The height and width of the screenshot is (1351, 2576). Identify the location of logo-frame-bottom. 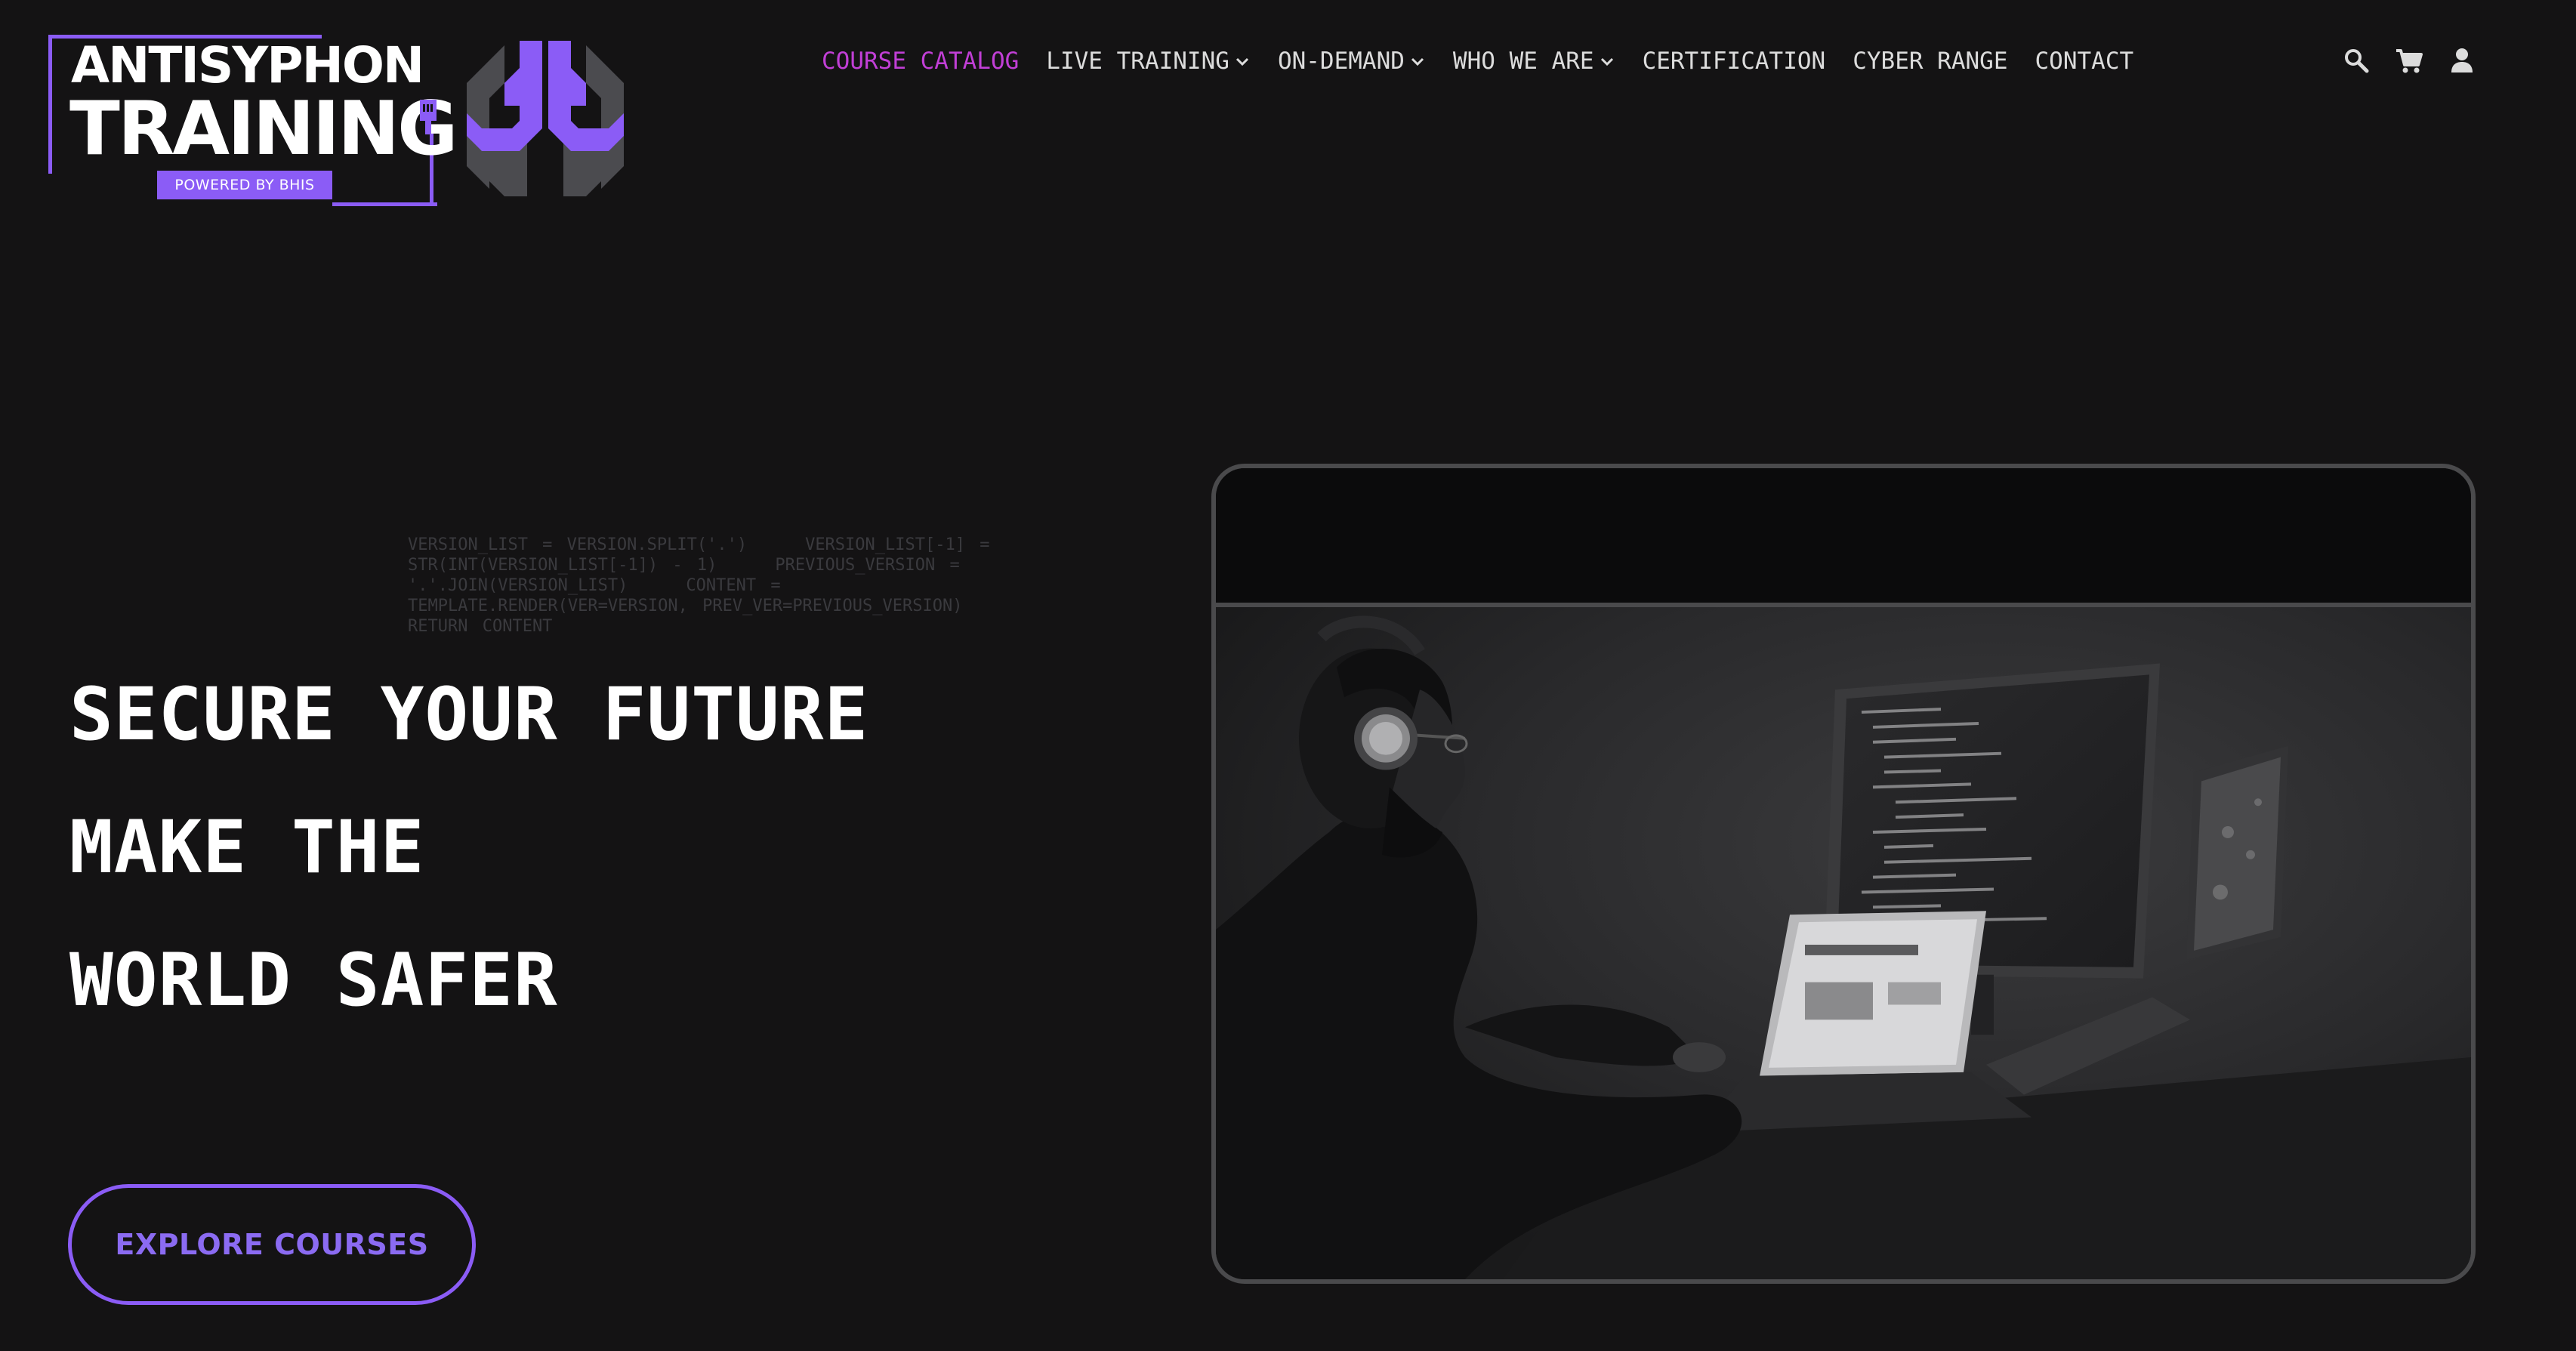
(384, 204).